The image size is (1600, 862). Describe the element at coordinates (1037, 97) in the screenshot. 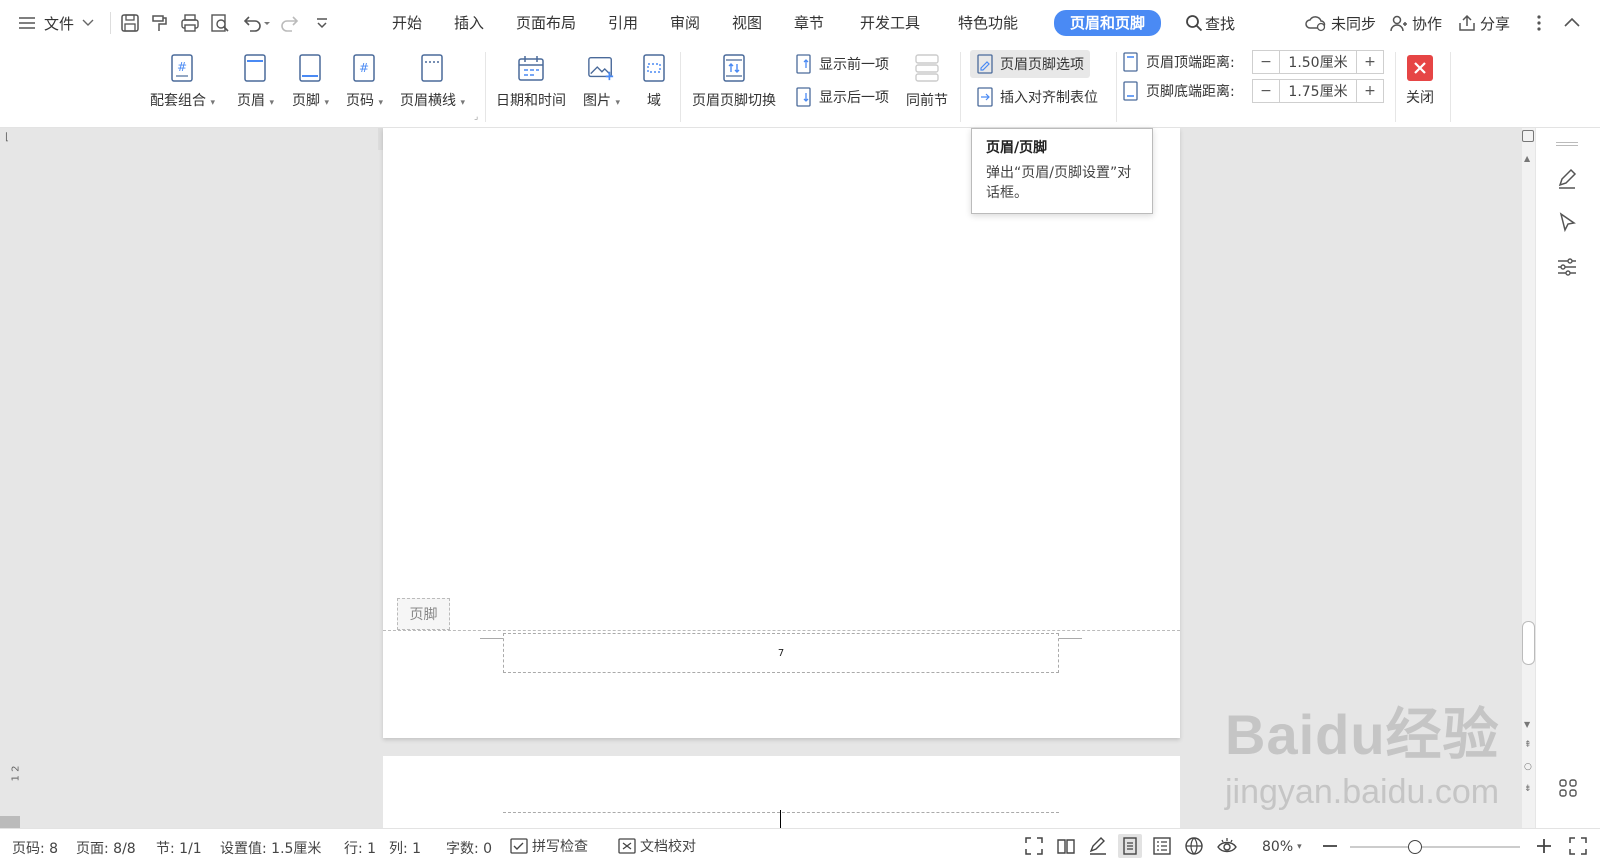

I see `insert-tab-stop-button: 插入对齐制表位` at that location.